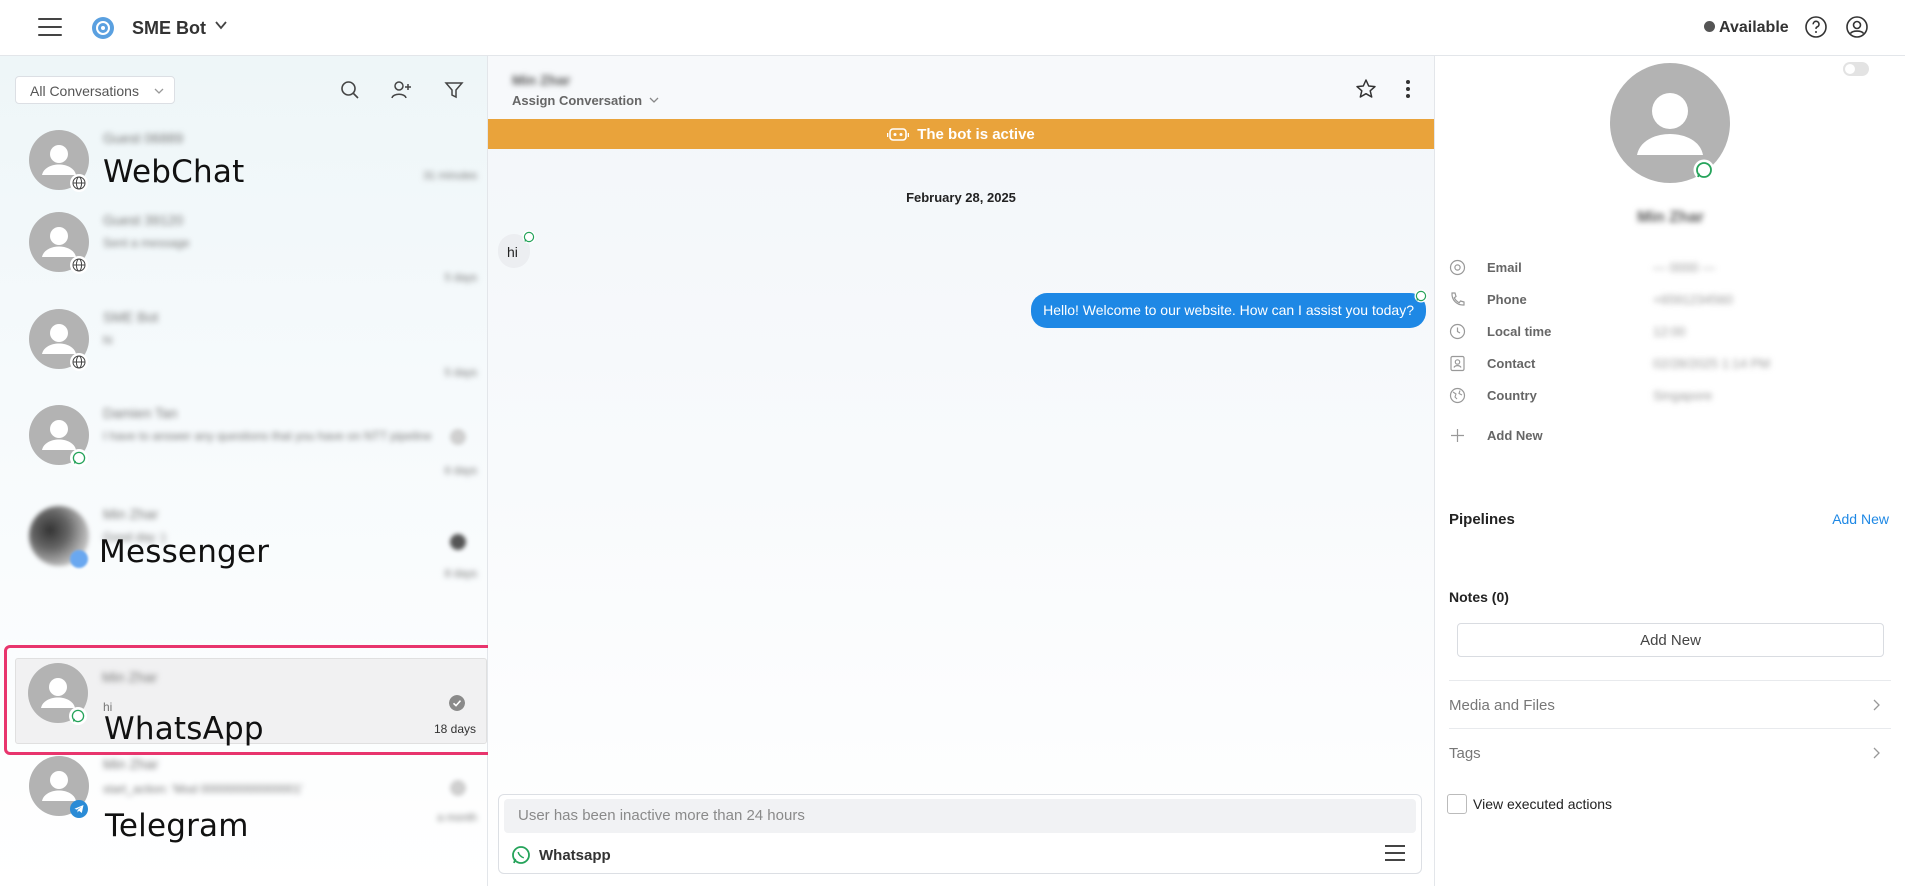 Image resolution: width=1905 pixels, height=886 pixels. Describe the element at coordinates (1712, 363) in the screenshot. I see `contact-value: 02/28/2025 1:14 PM` at that location.